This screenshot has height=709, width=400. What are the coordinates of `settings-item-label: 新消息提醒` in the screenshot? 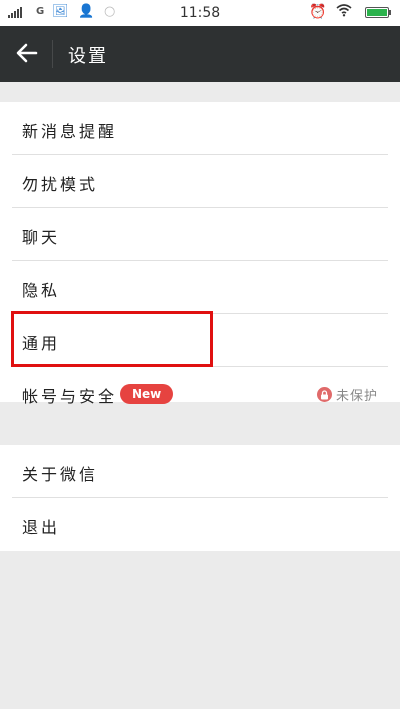 It's located at (70, 131).